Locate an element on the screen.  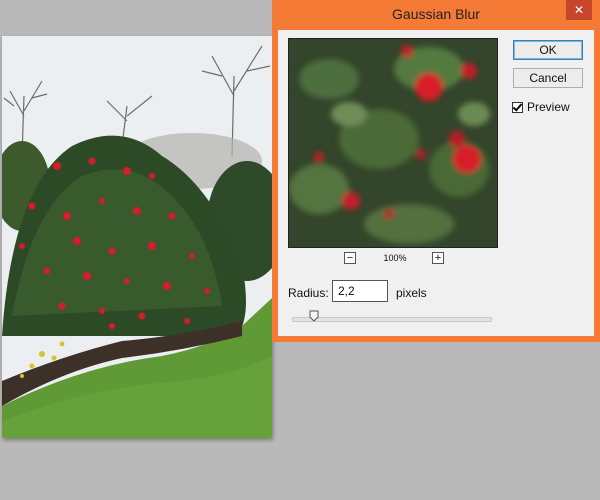
plus-icon: + is located at coordinates (438, 258).